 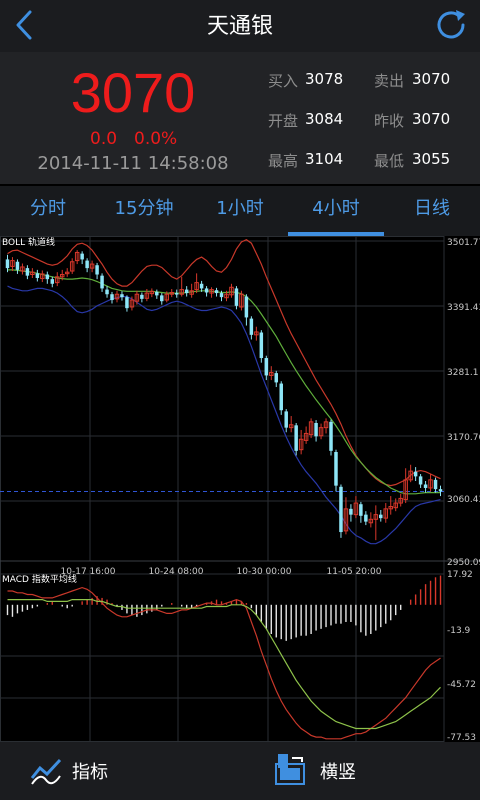 I want to click on time-axis-label: 10-24 08:00, so click(x=176, y=572).